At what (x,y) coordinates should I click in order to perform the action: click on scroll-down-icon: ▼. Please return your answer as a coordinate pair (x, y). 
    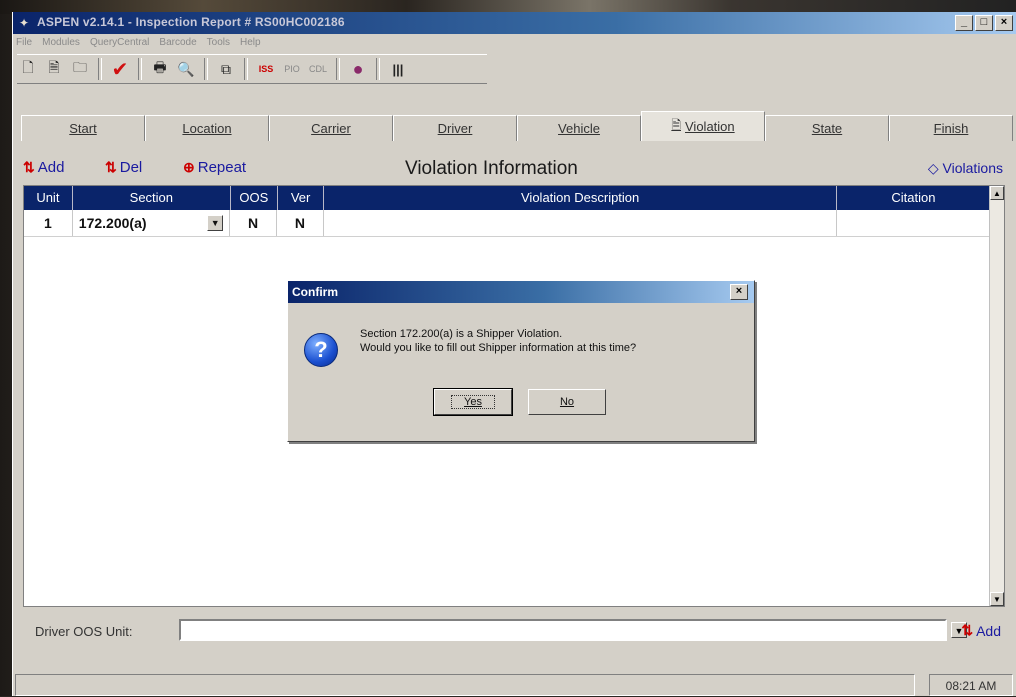
    Looking at the image, I should click on (997, 599).